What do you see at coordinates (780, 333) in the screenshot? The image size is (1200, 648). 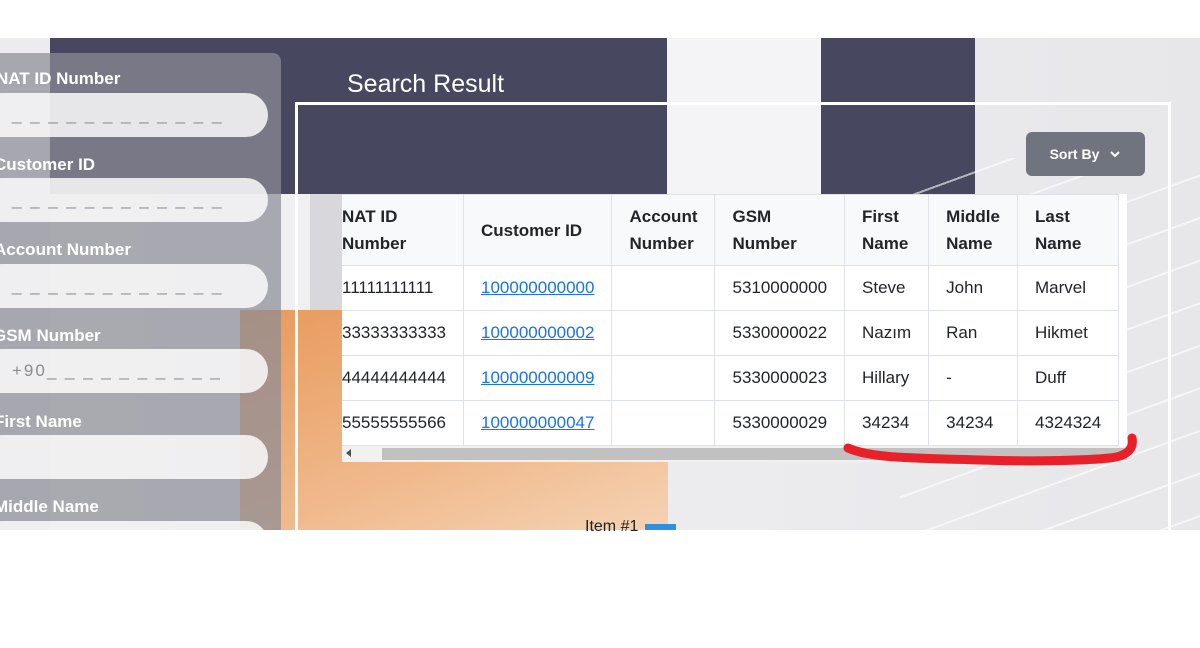 I see `cell-gsm-number: 5330000022` at bounding box center [780, 333].